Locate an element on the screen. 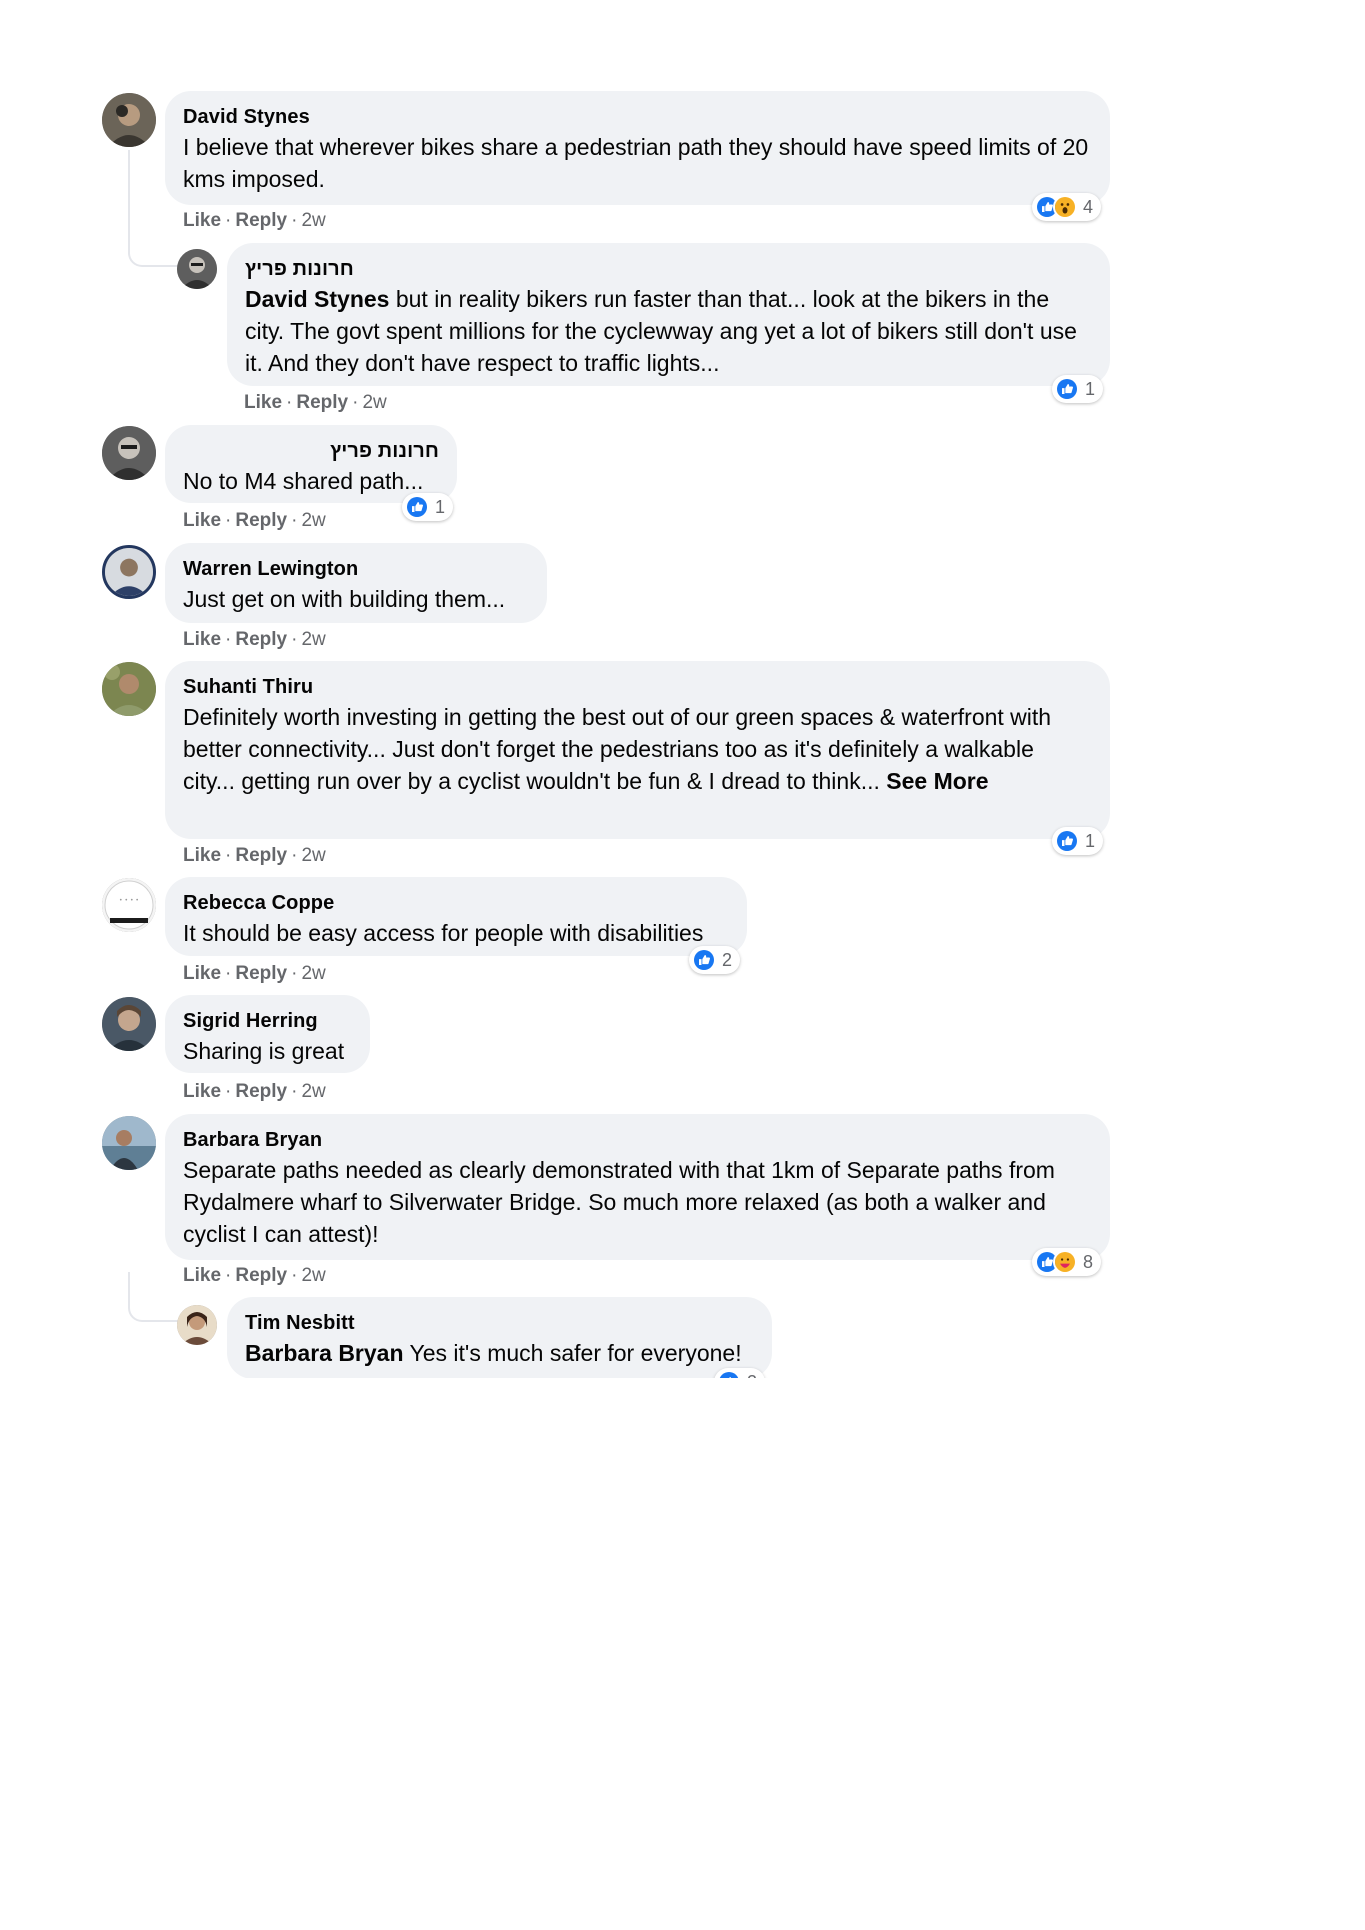  reaction-summary: 8 is located at coordinates (1067, 1262).